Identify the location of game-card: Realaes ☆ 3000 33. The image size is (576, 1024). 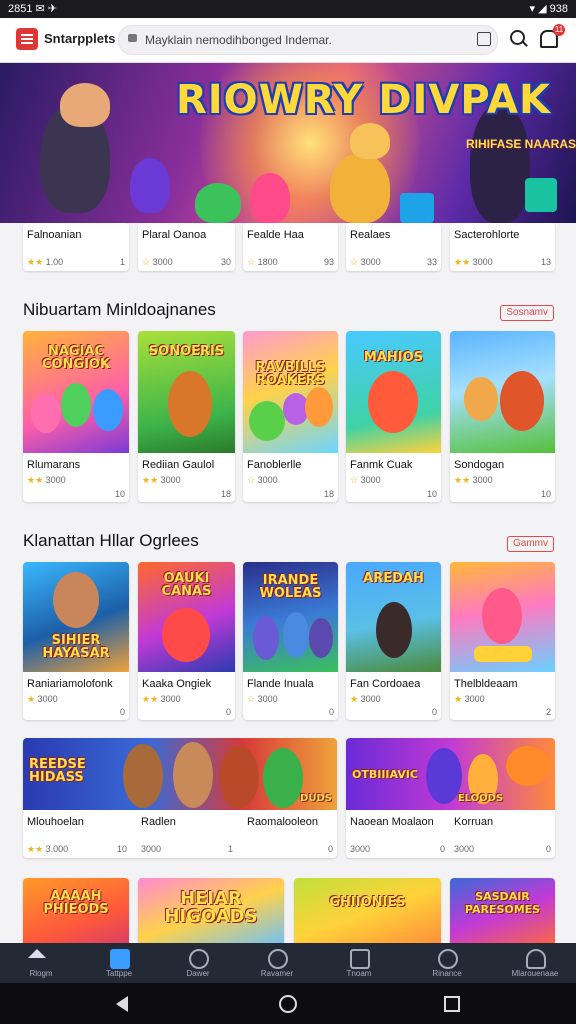
(393, 247).